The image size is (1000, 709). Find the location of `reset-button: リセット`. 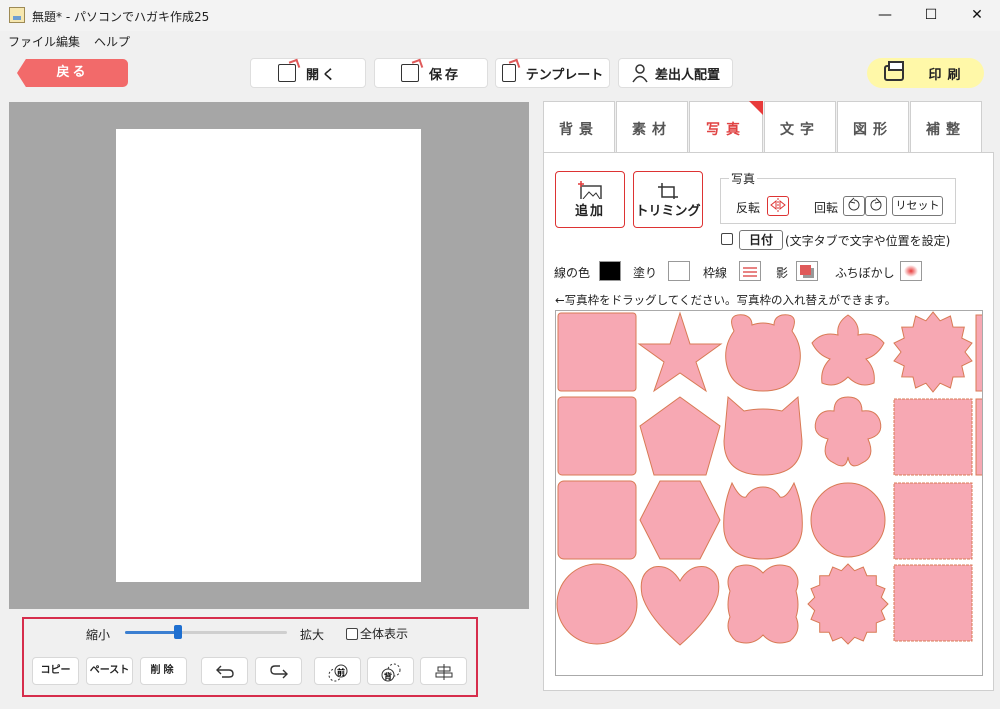

reset-button: リセット is located at coordinates (917, 206).